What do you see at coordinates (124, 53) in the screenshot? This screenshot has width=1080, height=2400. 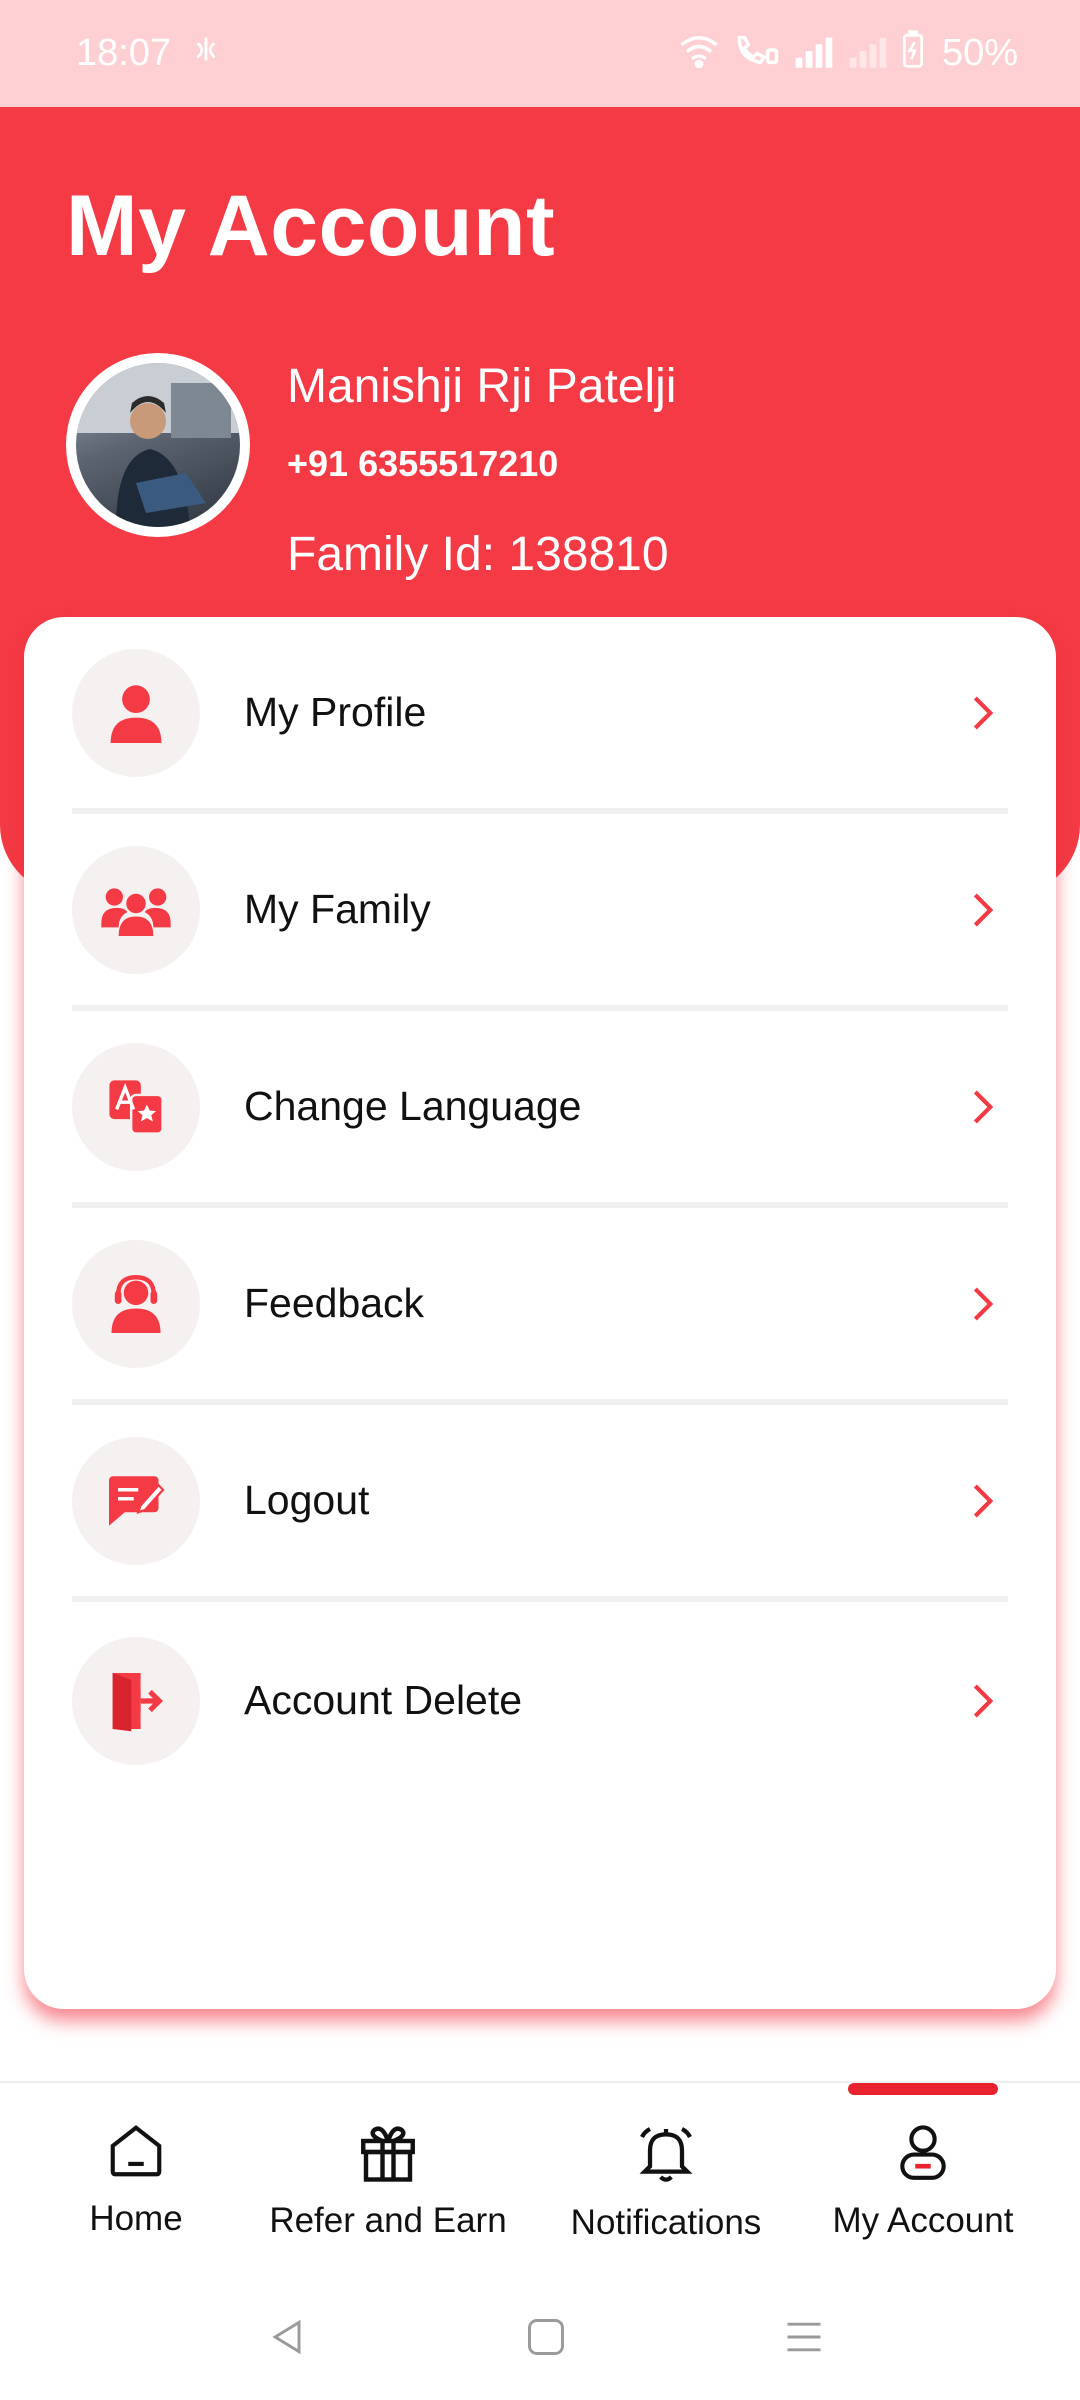 I see `status-time: 18:07` at bounding box center [124, 53].